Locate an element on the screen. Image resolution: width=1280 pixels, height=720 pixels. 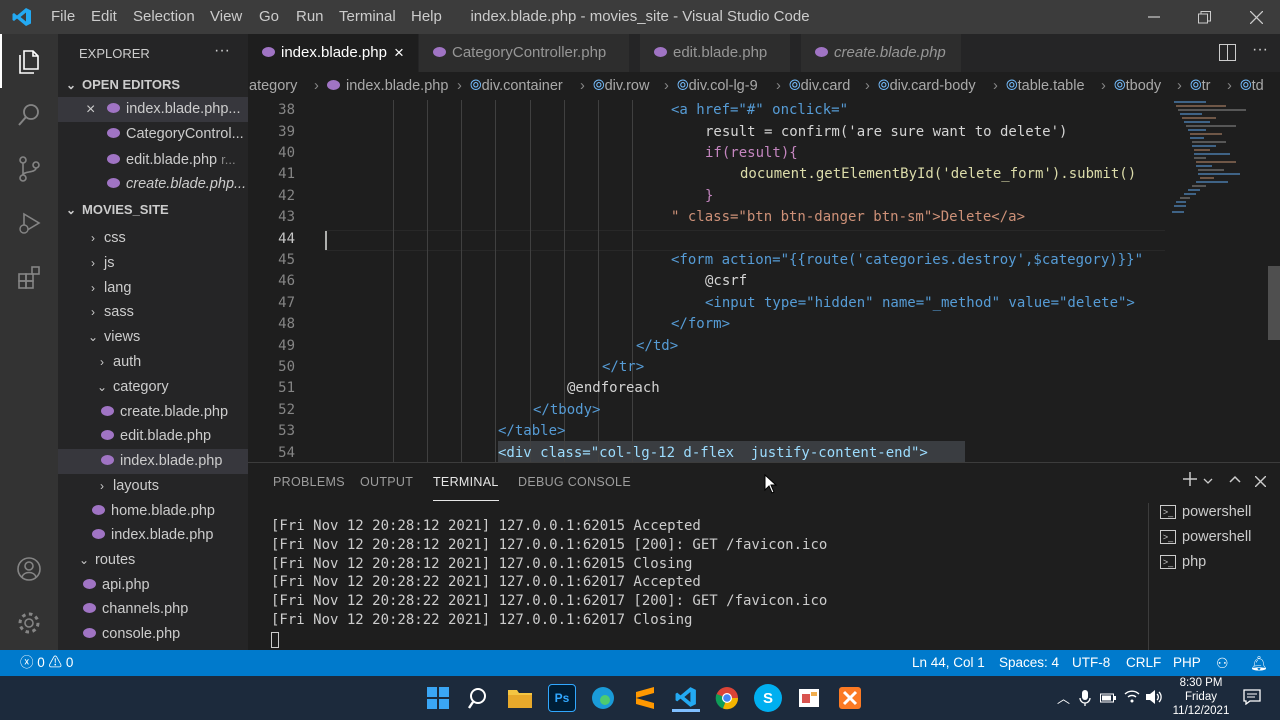
breadcrumb-item: ⦾div.container is located at coordinates (516, 86).